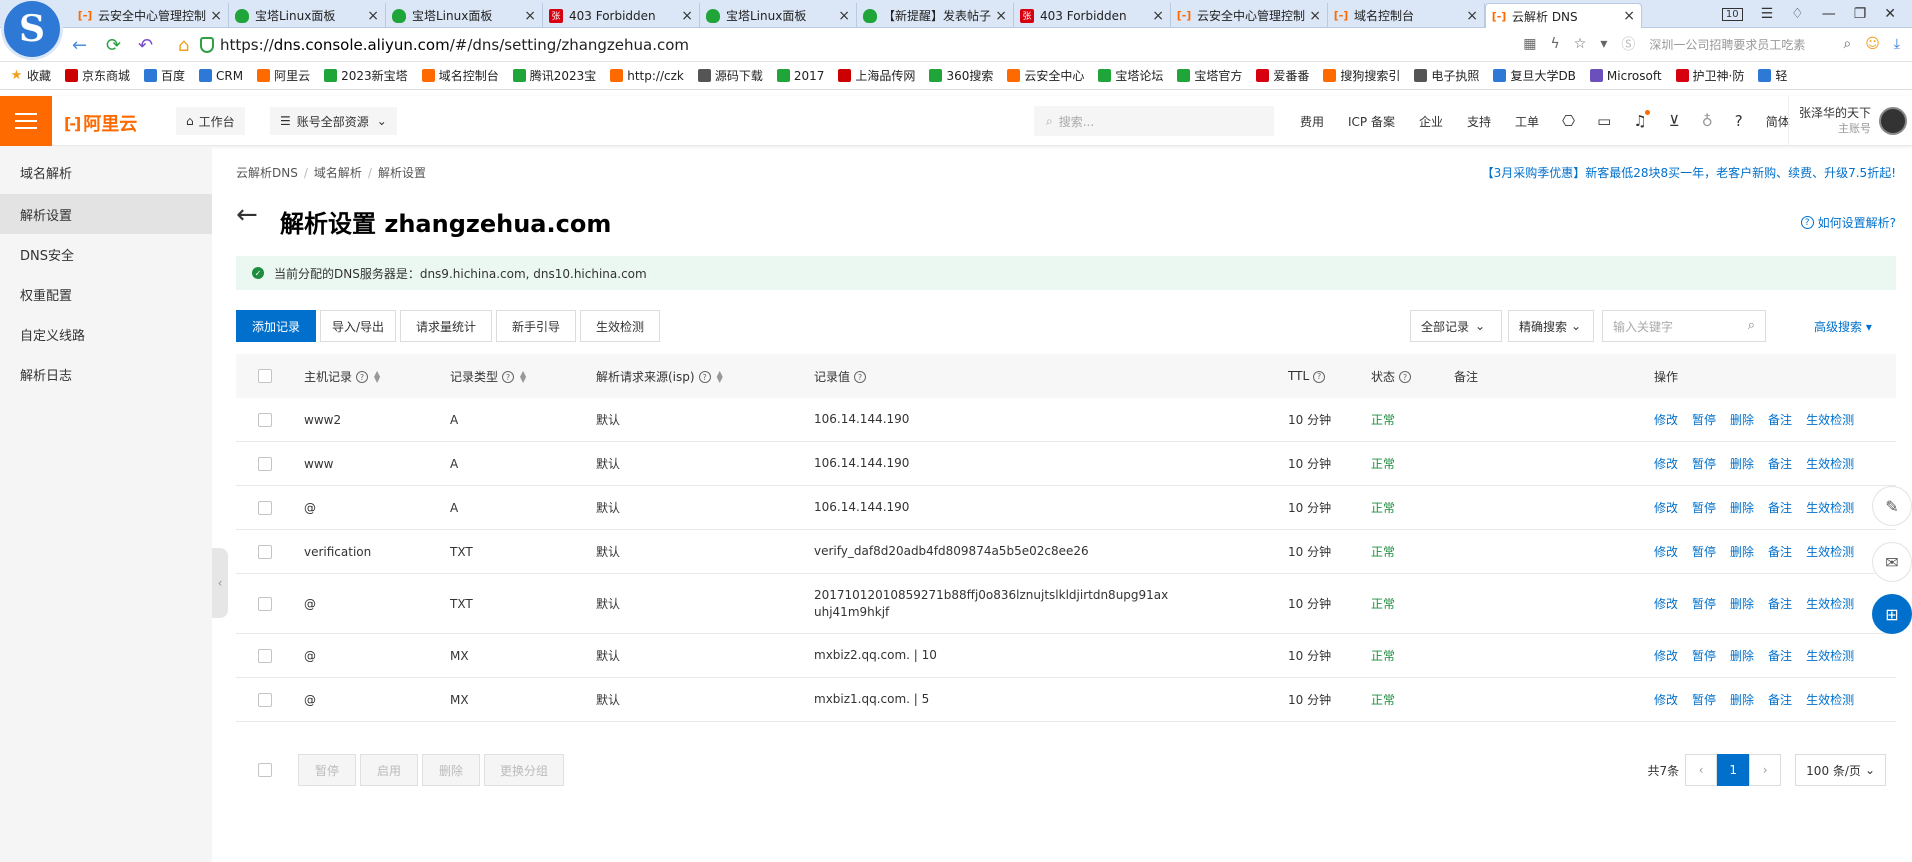 This screenshot has width=1912, height=862. Describe the element at coordinates (1479, 121) in the screenshot. I see `nav-support: 支持` at that location.